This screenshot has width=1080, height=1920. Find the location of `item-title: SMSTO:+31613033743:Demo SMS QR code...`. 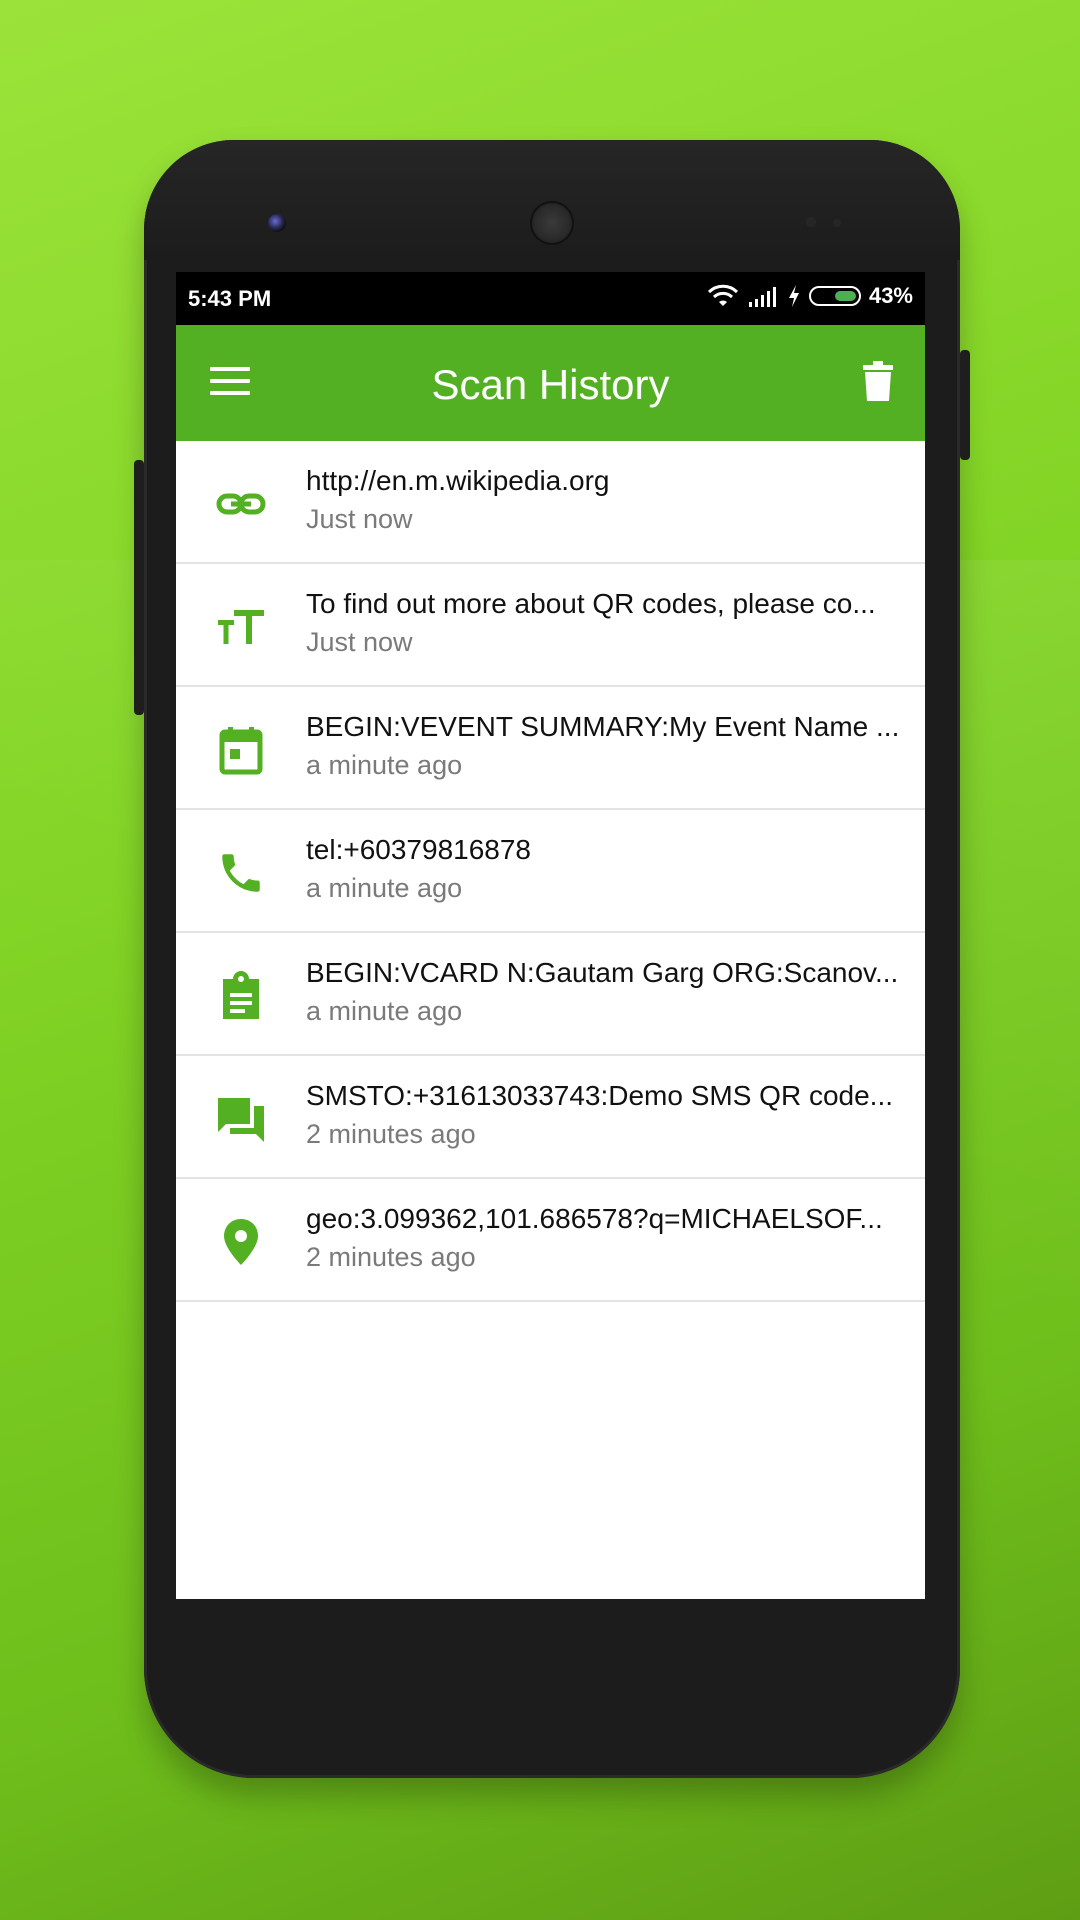

item-title: SMSTO:+31613033743:Demo SMS QR code... is located at coordinates (600, 1095).